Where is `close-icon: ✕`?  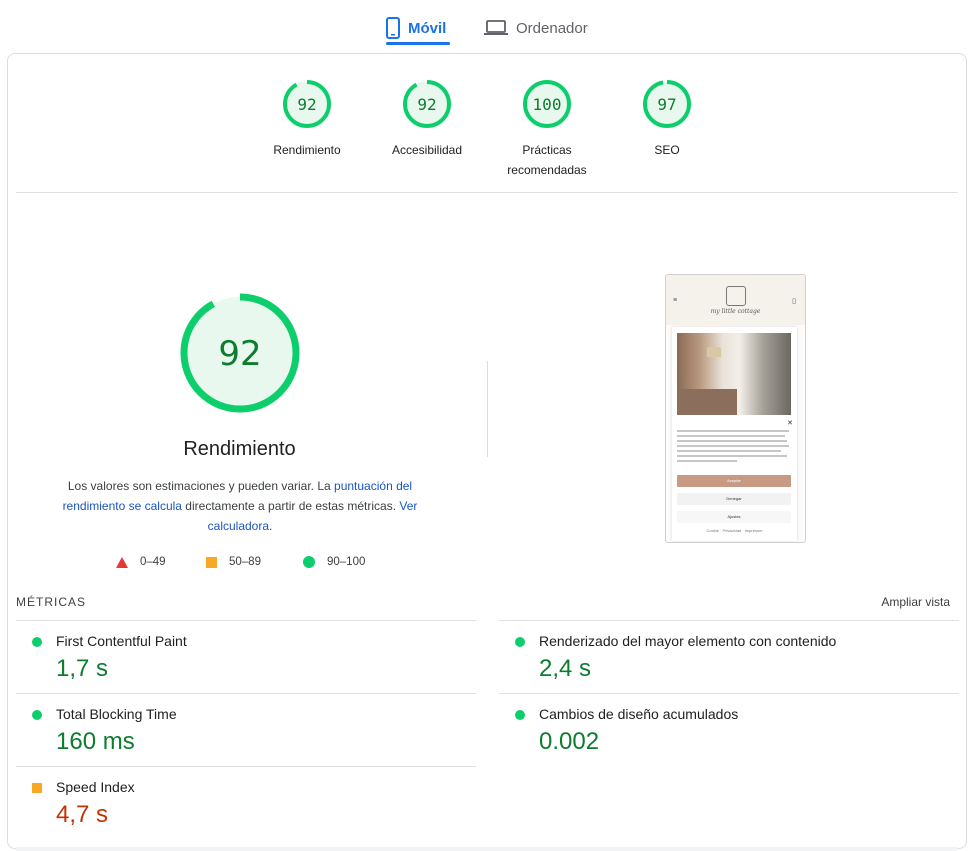 close-icon: ✕ is located at coordinates (790, 423).